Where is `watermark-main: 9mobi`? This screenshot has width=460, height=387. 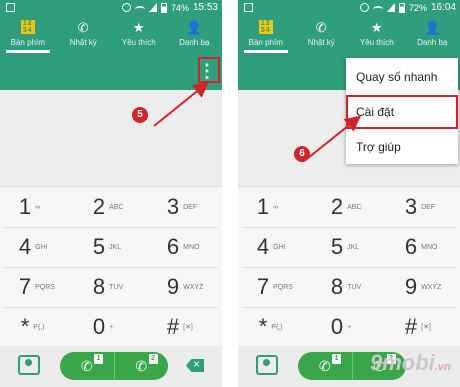 watermark-main: 9mobi is located at coordinates (402, 362).